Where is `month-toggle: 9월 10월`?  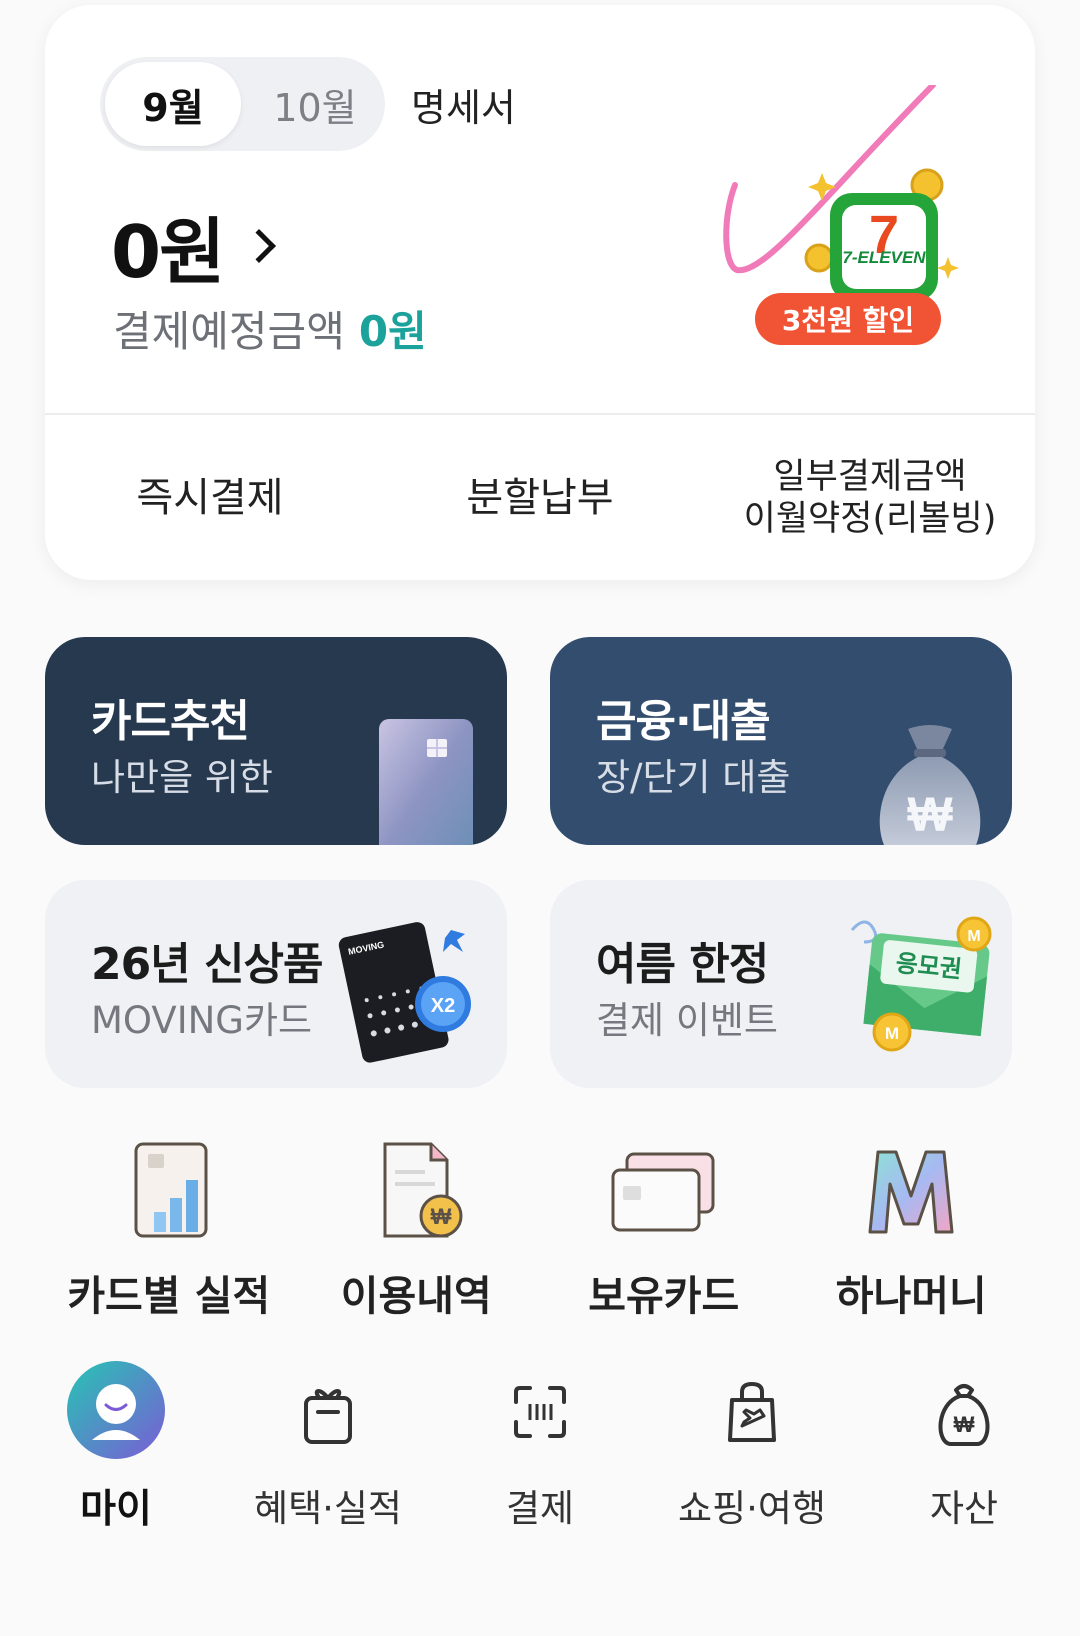
month-toggle: 9월 10월 is located at coordinates (242, 104).